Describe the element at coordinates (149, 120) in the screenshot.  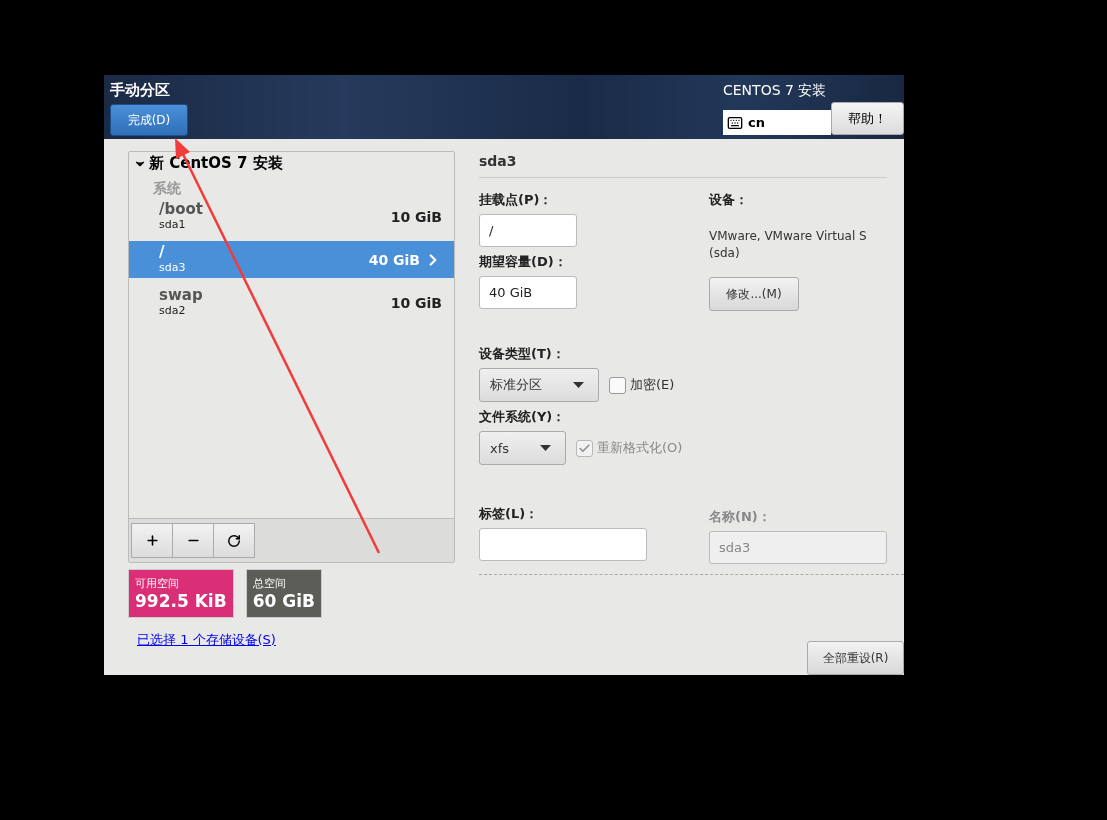
I see `done-button: 完成(D)` at that location.